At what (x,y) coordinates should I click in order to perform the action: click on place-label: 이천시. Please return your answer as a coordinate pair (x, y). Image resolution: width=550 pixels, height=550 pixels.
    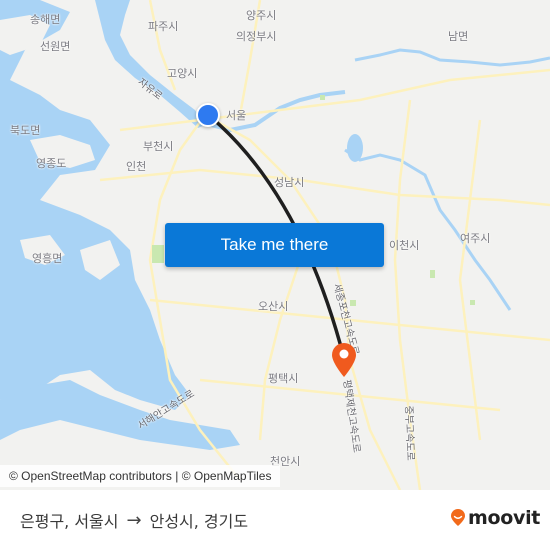
    Looking at the image, I should click on (404, 245).